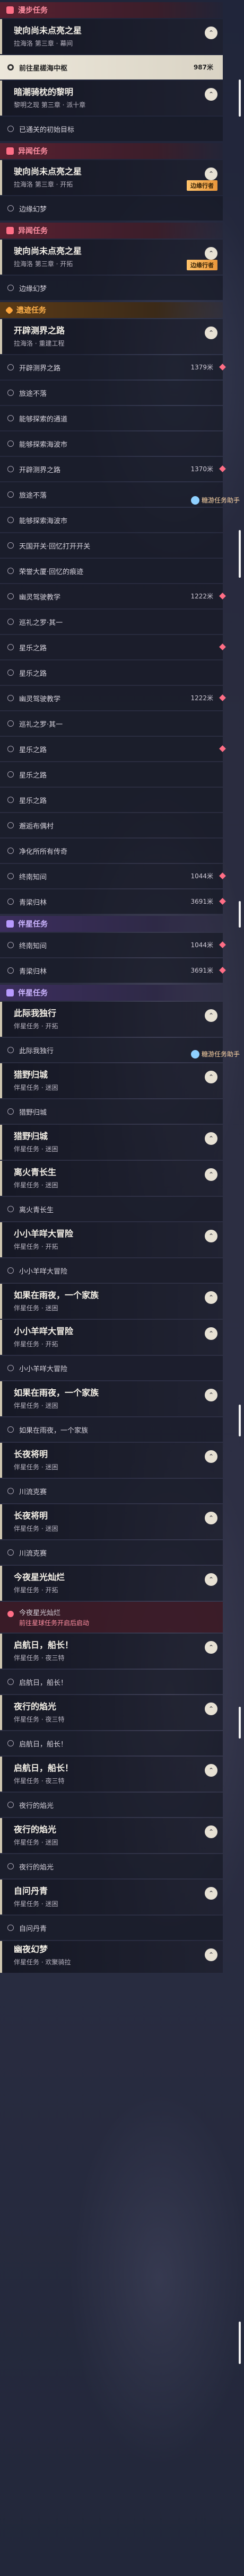 This screenshot has height=2576, width=244. Describe the element at coordinates (112, 545) in the screenshot. I see `mission-step: 天国开关·回忆打开开关` at that location.